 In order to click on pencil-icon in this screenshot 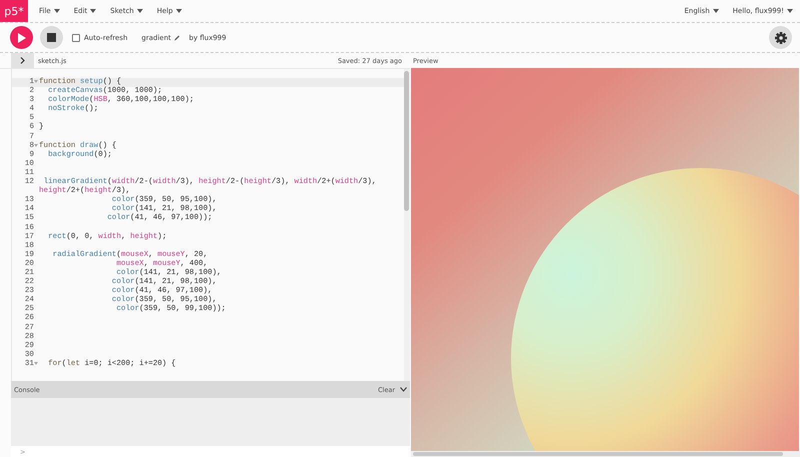, I will do `click(177, 37)`.